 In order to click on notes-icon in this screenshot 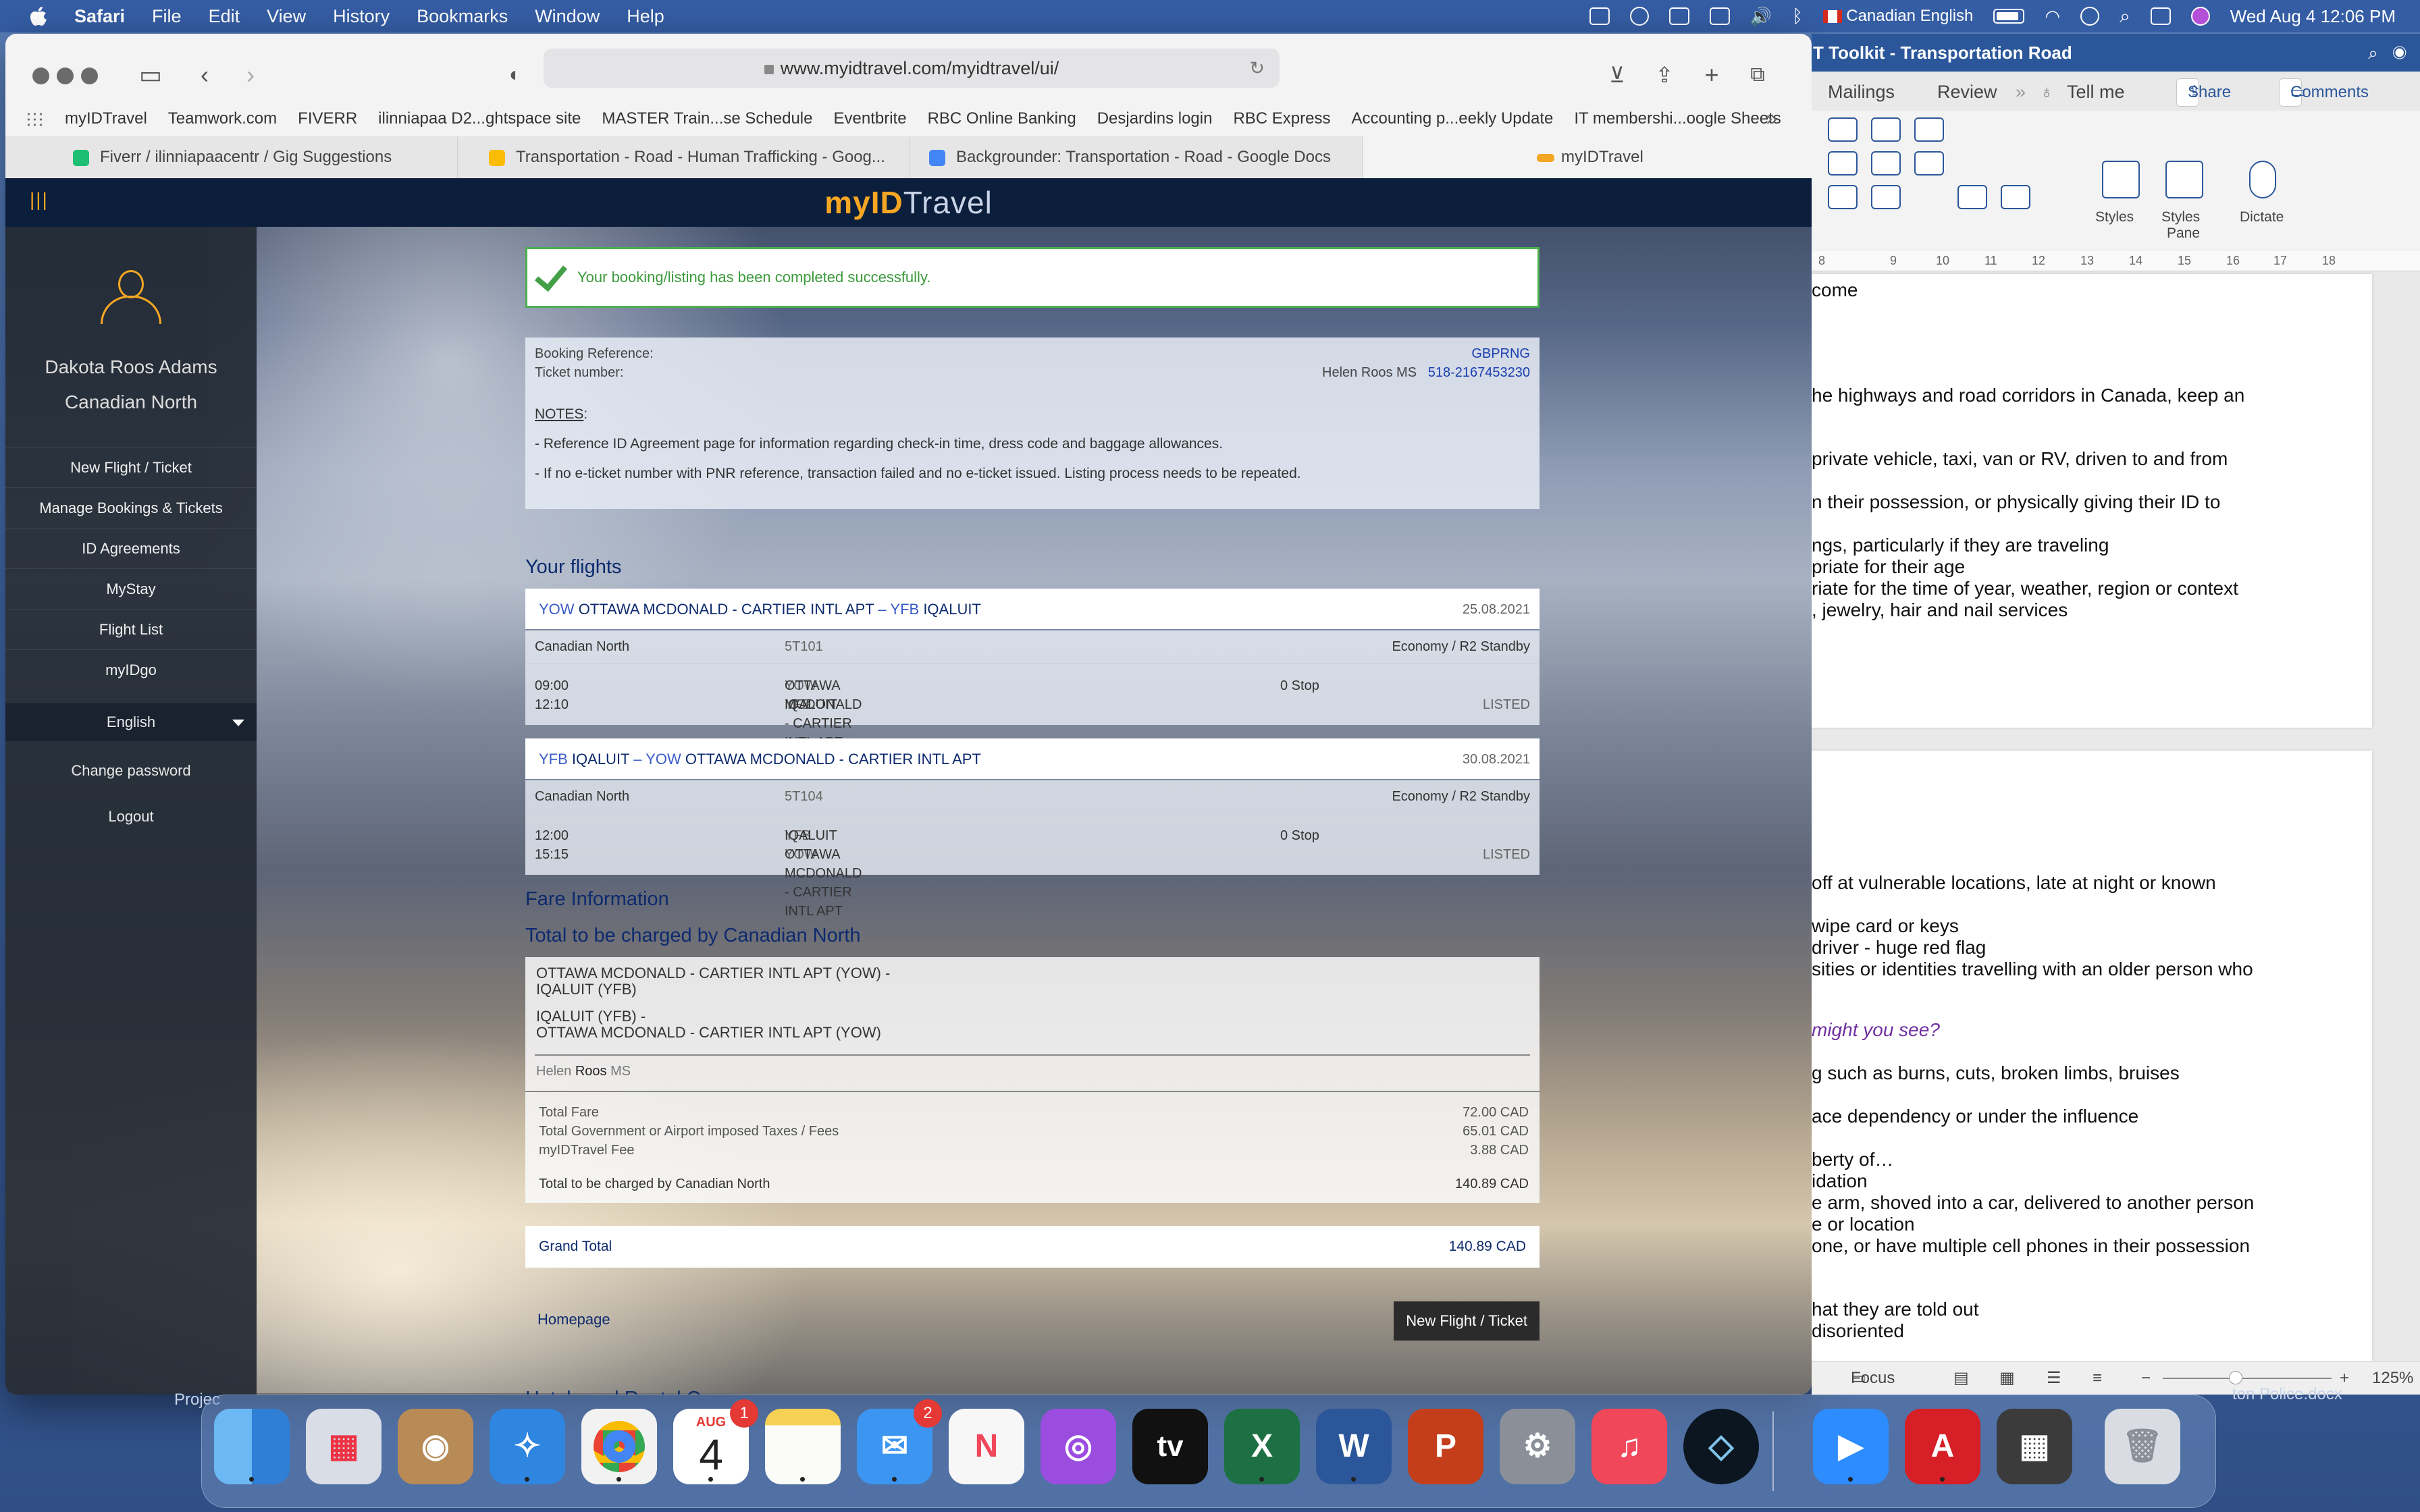, I will do `click(803, 1447)`.